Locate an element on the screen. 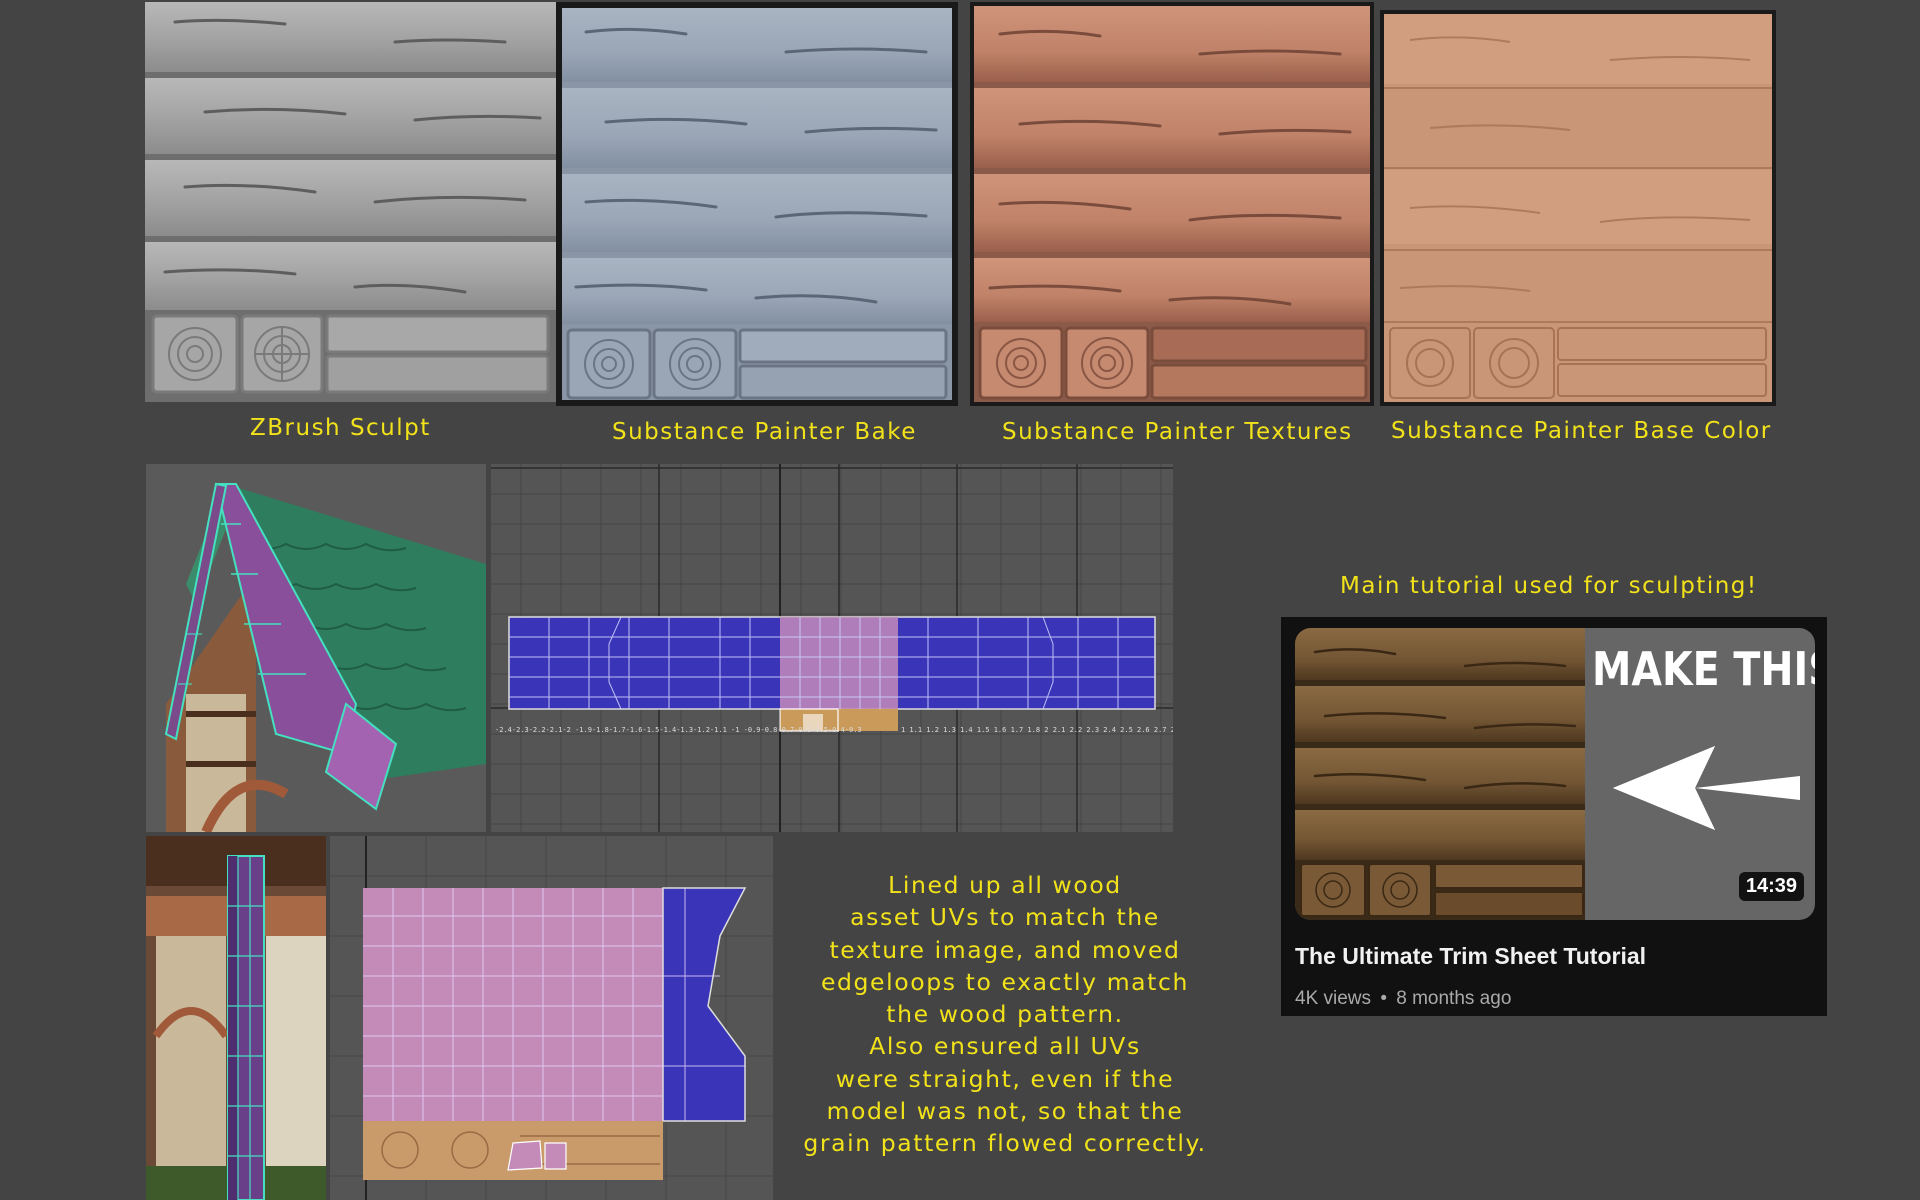  video-meta: 4K views • 8 months ago is located at coordinates (1403, 999).